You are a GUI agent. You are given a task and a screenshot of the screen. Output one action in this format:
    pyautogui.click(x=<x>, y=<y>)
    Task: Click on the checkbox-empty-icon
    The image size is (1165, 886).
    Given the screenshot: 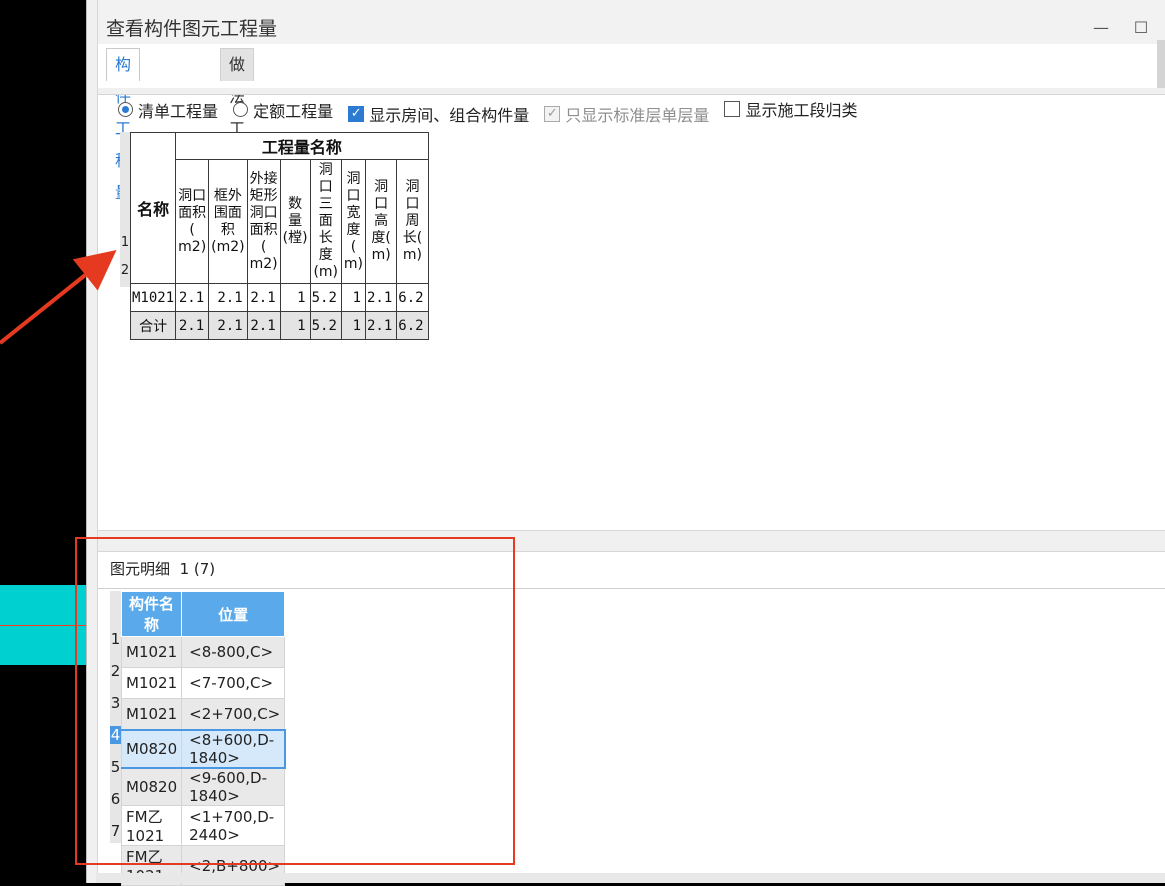 What is the action you would take?
    pyautogui.click(x=732, y=109)
    